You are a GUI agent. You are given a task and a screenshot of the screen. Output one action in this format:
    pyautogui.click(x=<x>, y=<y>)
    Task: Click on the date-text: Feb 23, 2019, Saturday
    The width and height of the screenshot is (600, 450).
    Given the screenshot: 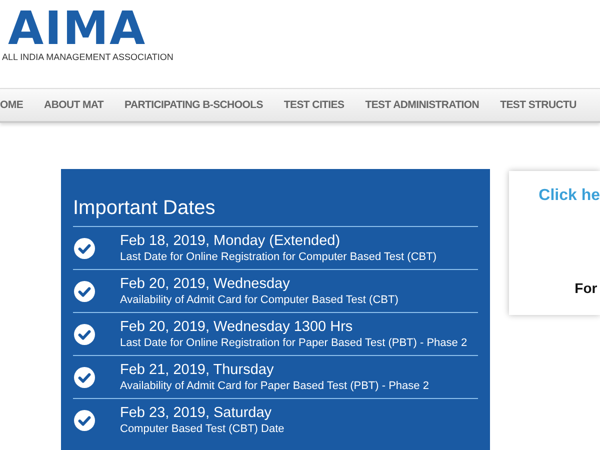 What is the action you would take?
    pyautogui.click(x=196, y=413)
    